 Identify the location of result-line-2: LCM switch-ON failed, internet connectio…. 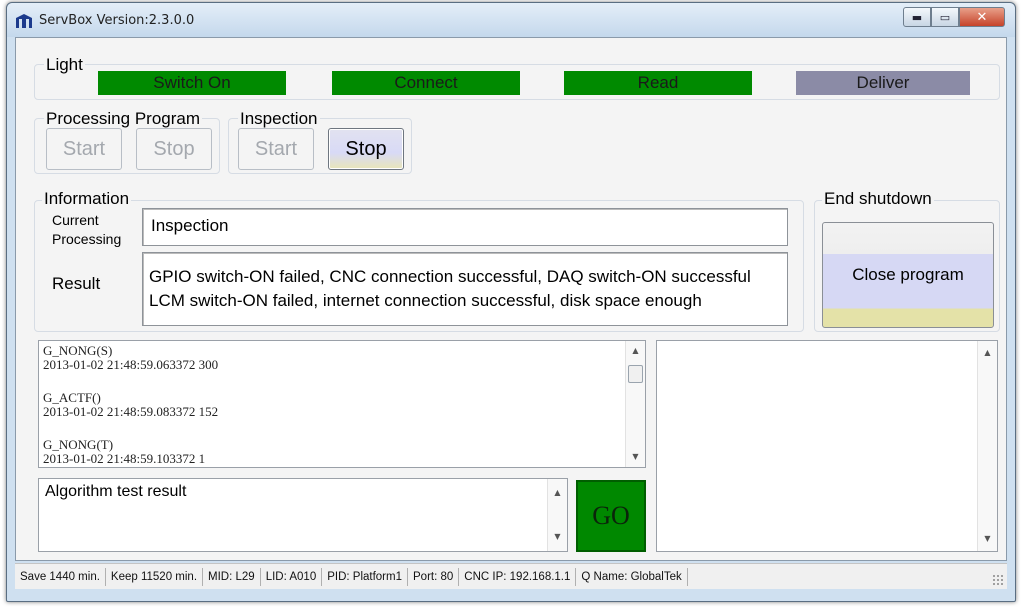
(425, 300).